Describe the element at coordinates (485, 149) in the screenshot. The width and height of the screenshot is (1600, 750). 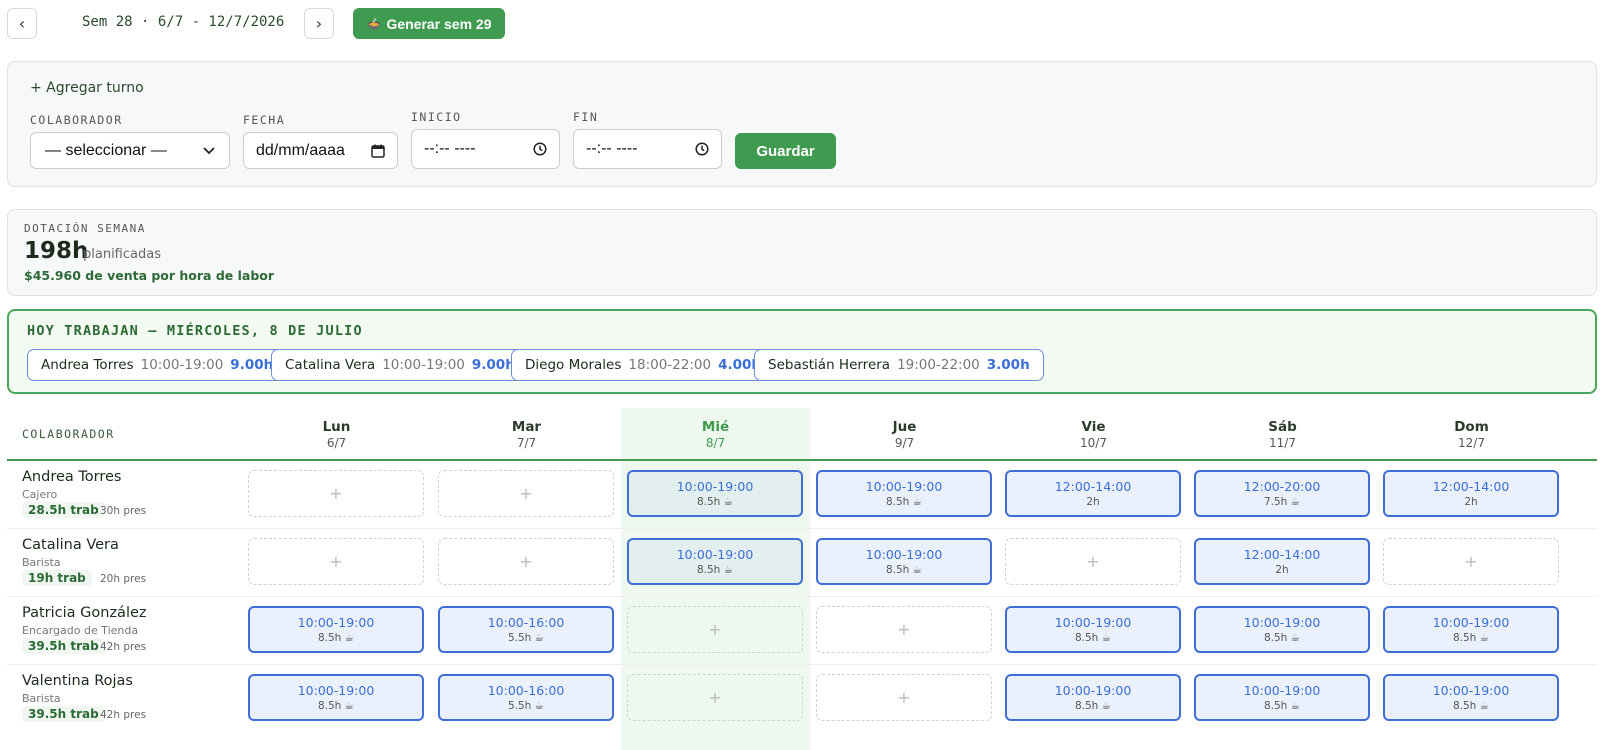
I see `start-time-input: --:-- ----` at that location.